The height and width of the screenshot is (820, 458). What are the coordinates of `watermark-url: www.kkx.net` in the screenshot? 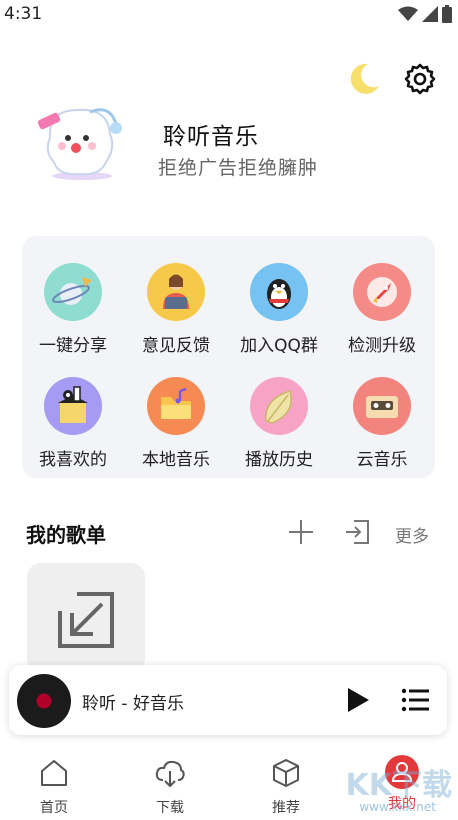 It's located at (397, 807).